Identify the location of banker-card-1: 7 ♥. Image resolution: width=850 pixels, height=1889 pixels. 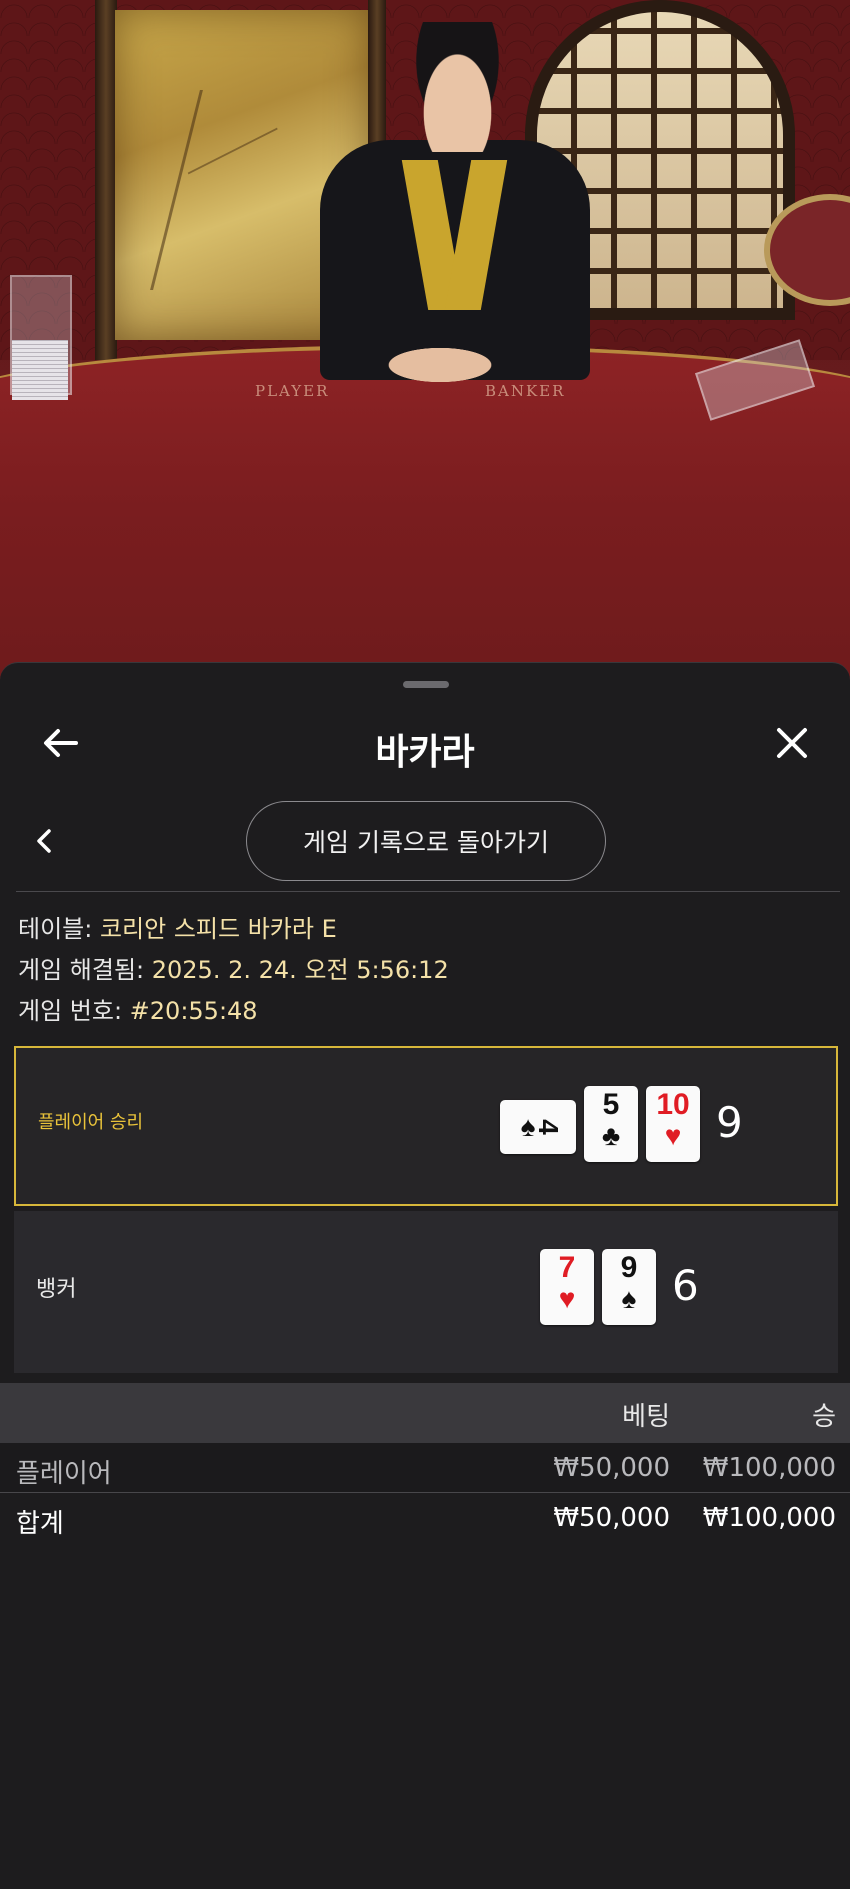
(567, 1287).